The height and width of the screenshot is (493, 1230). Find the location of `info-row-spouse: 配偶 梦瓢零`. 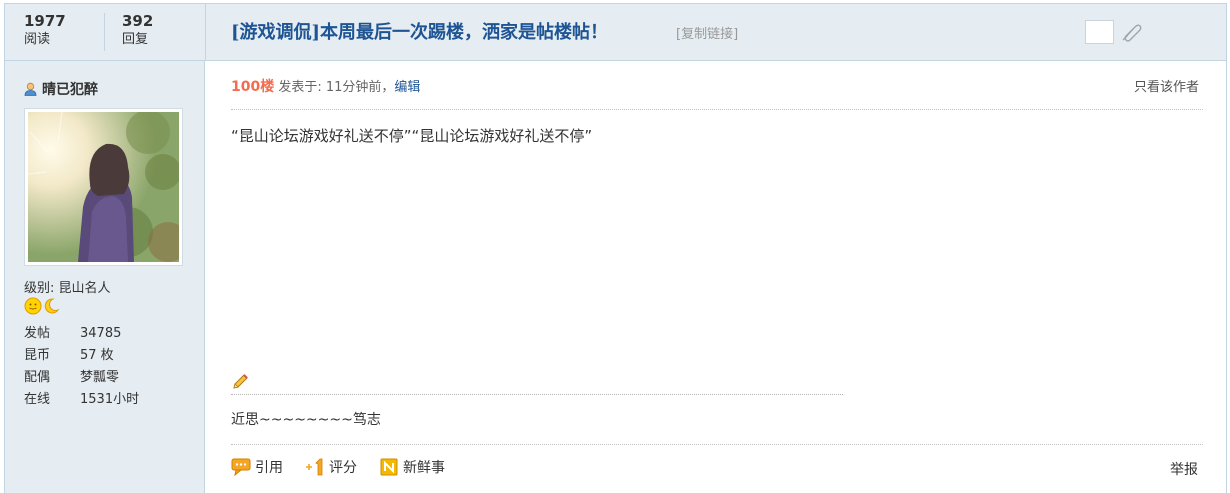

info-row-spouse: 配偶 梦瓢零 is located at coordinates (81, 378).